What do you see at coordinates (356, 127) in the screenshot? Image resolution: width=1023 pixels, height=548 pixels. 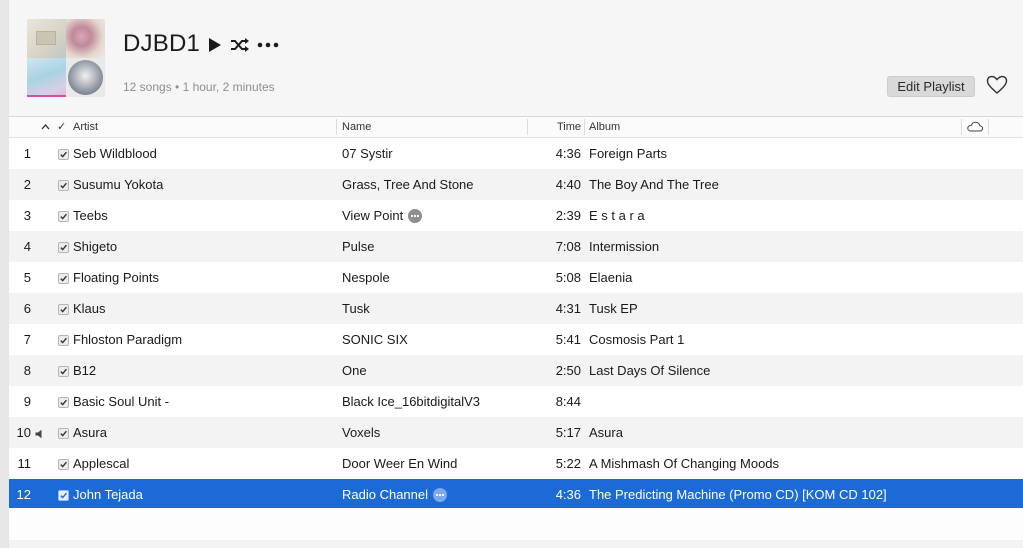 I see `name-column-header: Name` at bounding box center [356, 127].